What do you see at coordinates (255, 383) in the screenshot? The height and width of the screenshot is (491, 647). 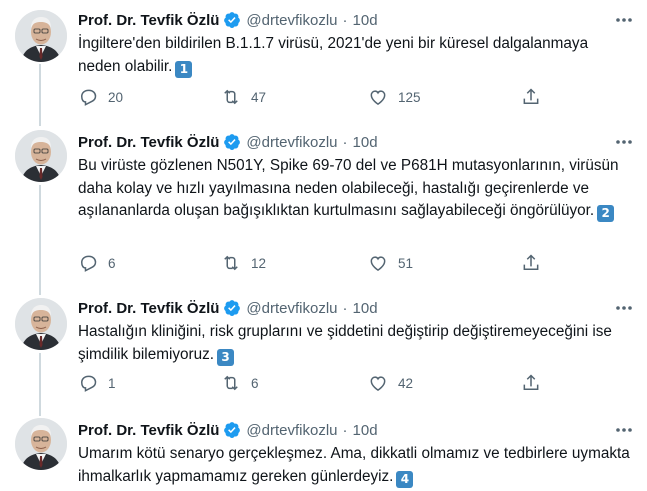 I see `retweet-count: 6` at bounding box center [255, 383].